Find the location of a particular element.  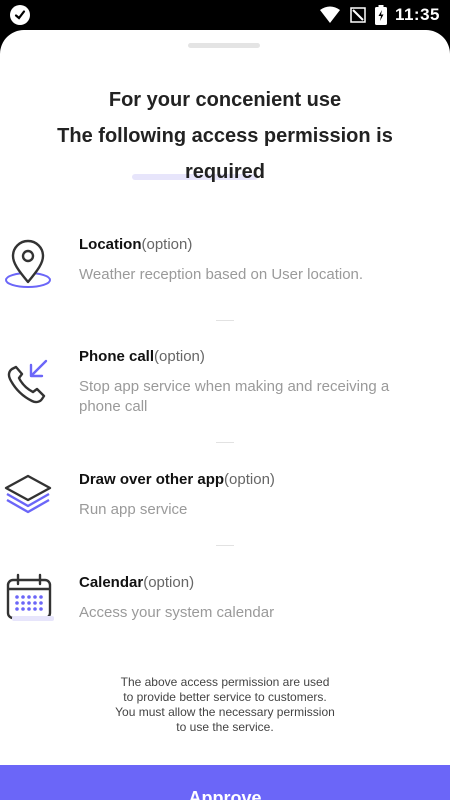

title-line: The following access permission is is located at coordinates (225, 136).